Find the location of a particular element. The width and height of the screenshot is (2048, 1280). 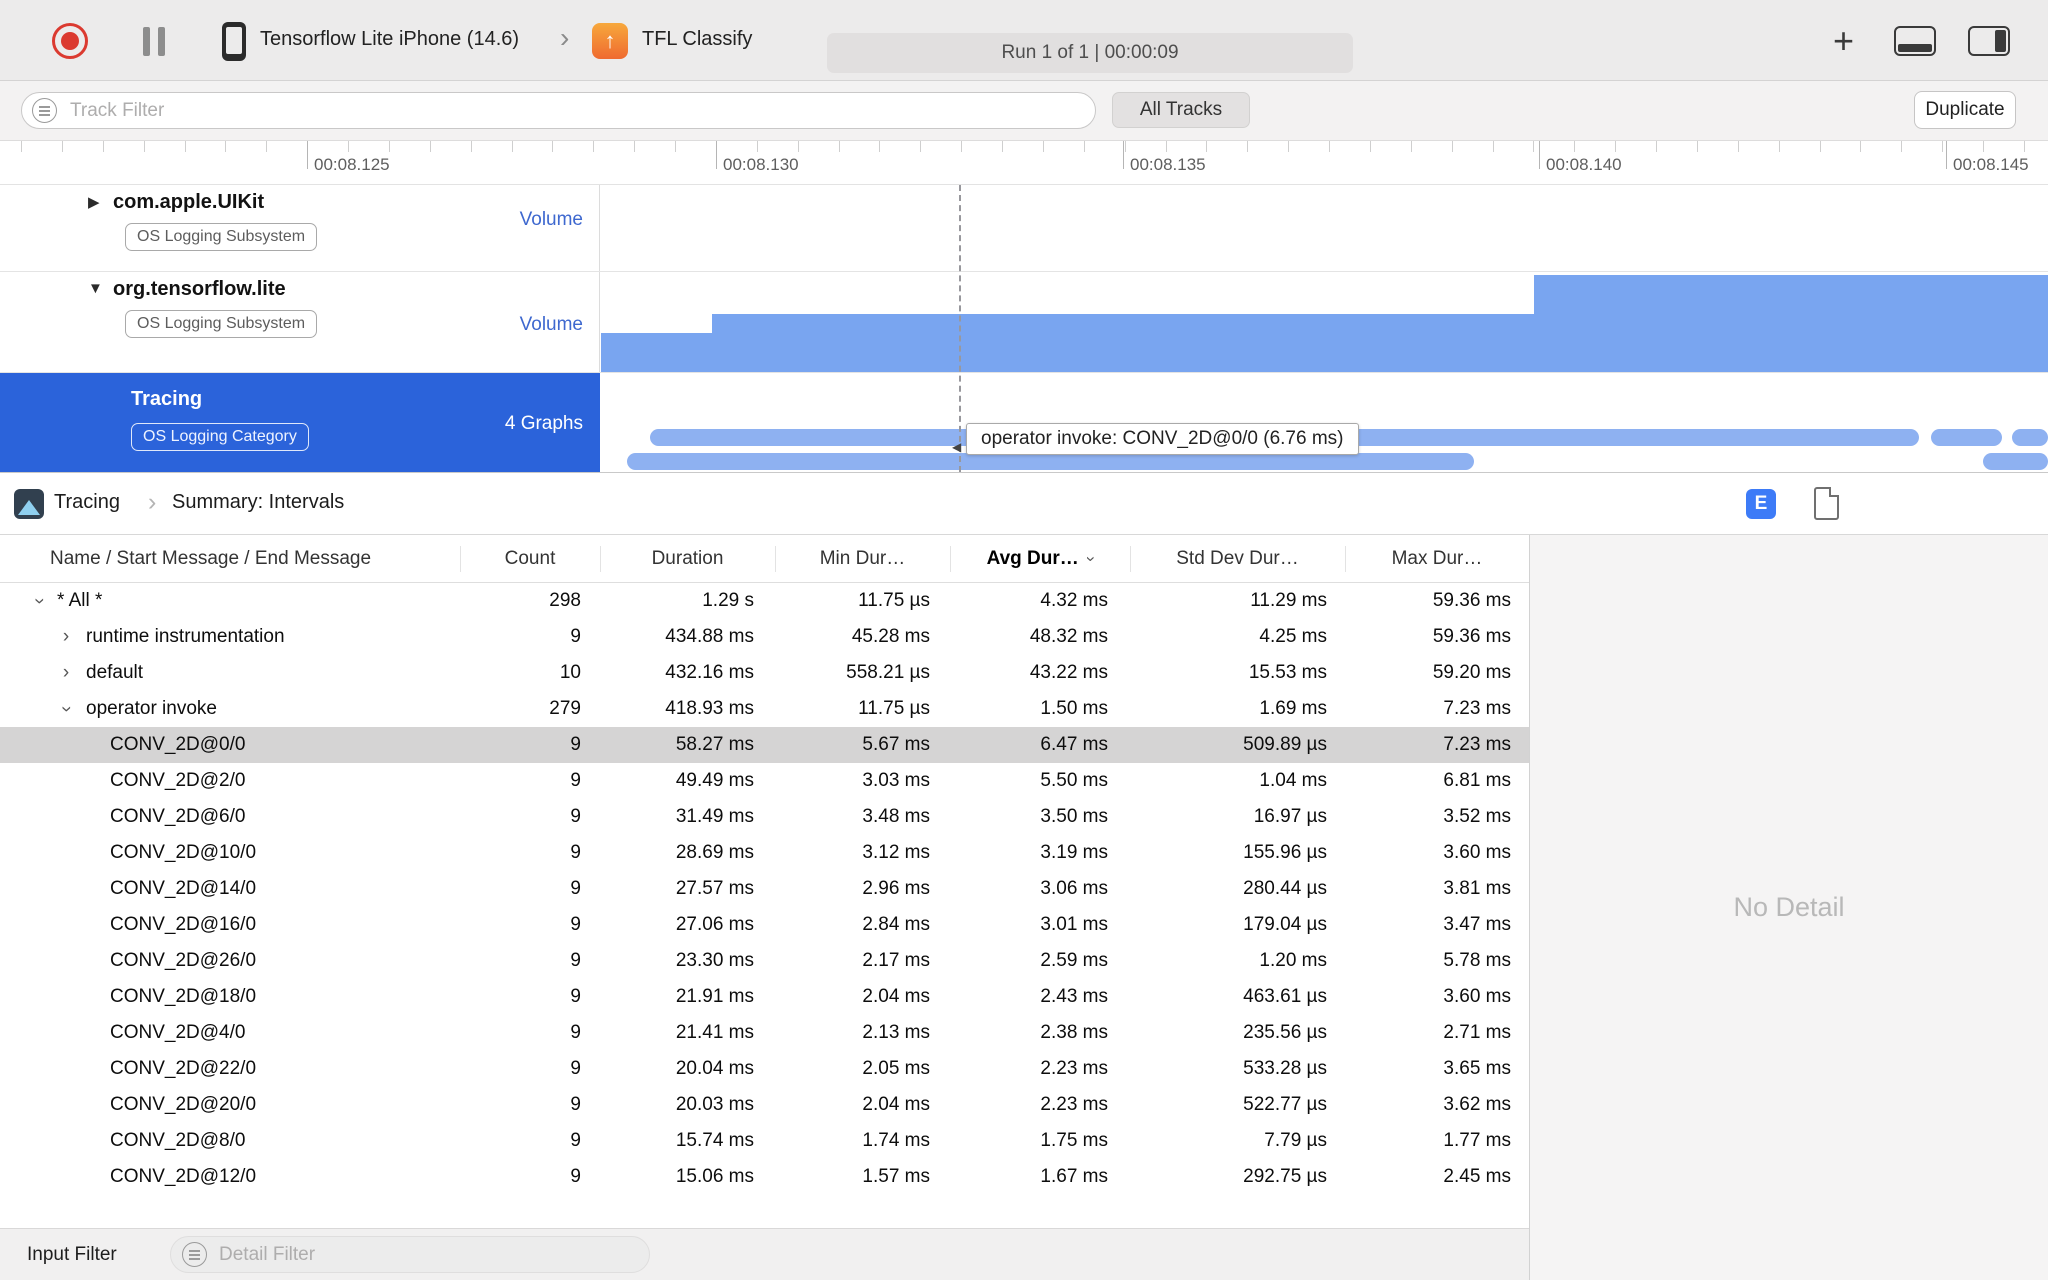

cell-duration: 58.27 ms is located at coordinates (714, 744).